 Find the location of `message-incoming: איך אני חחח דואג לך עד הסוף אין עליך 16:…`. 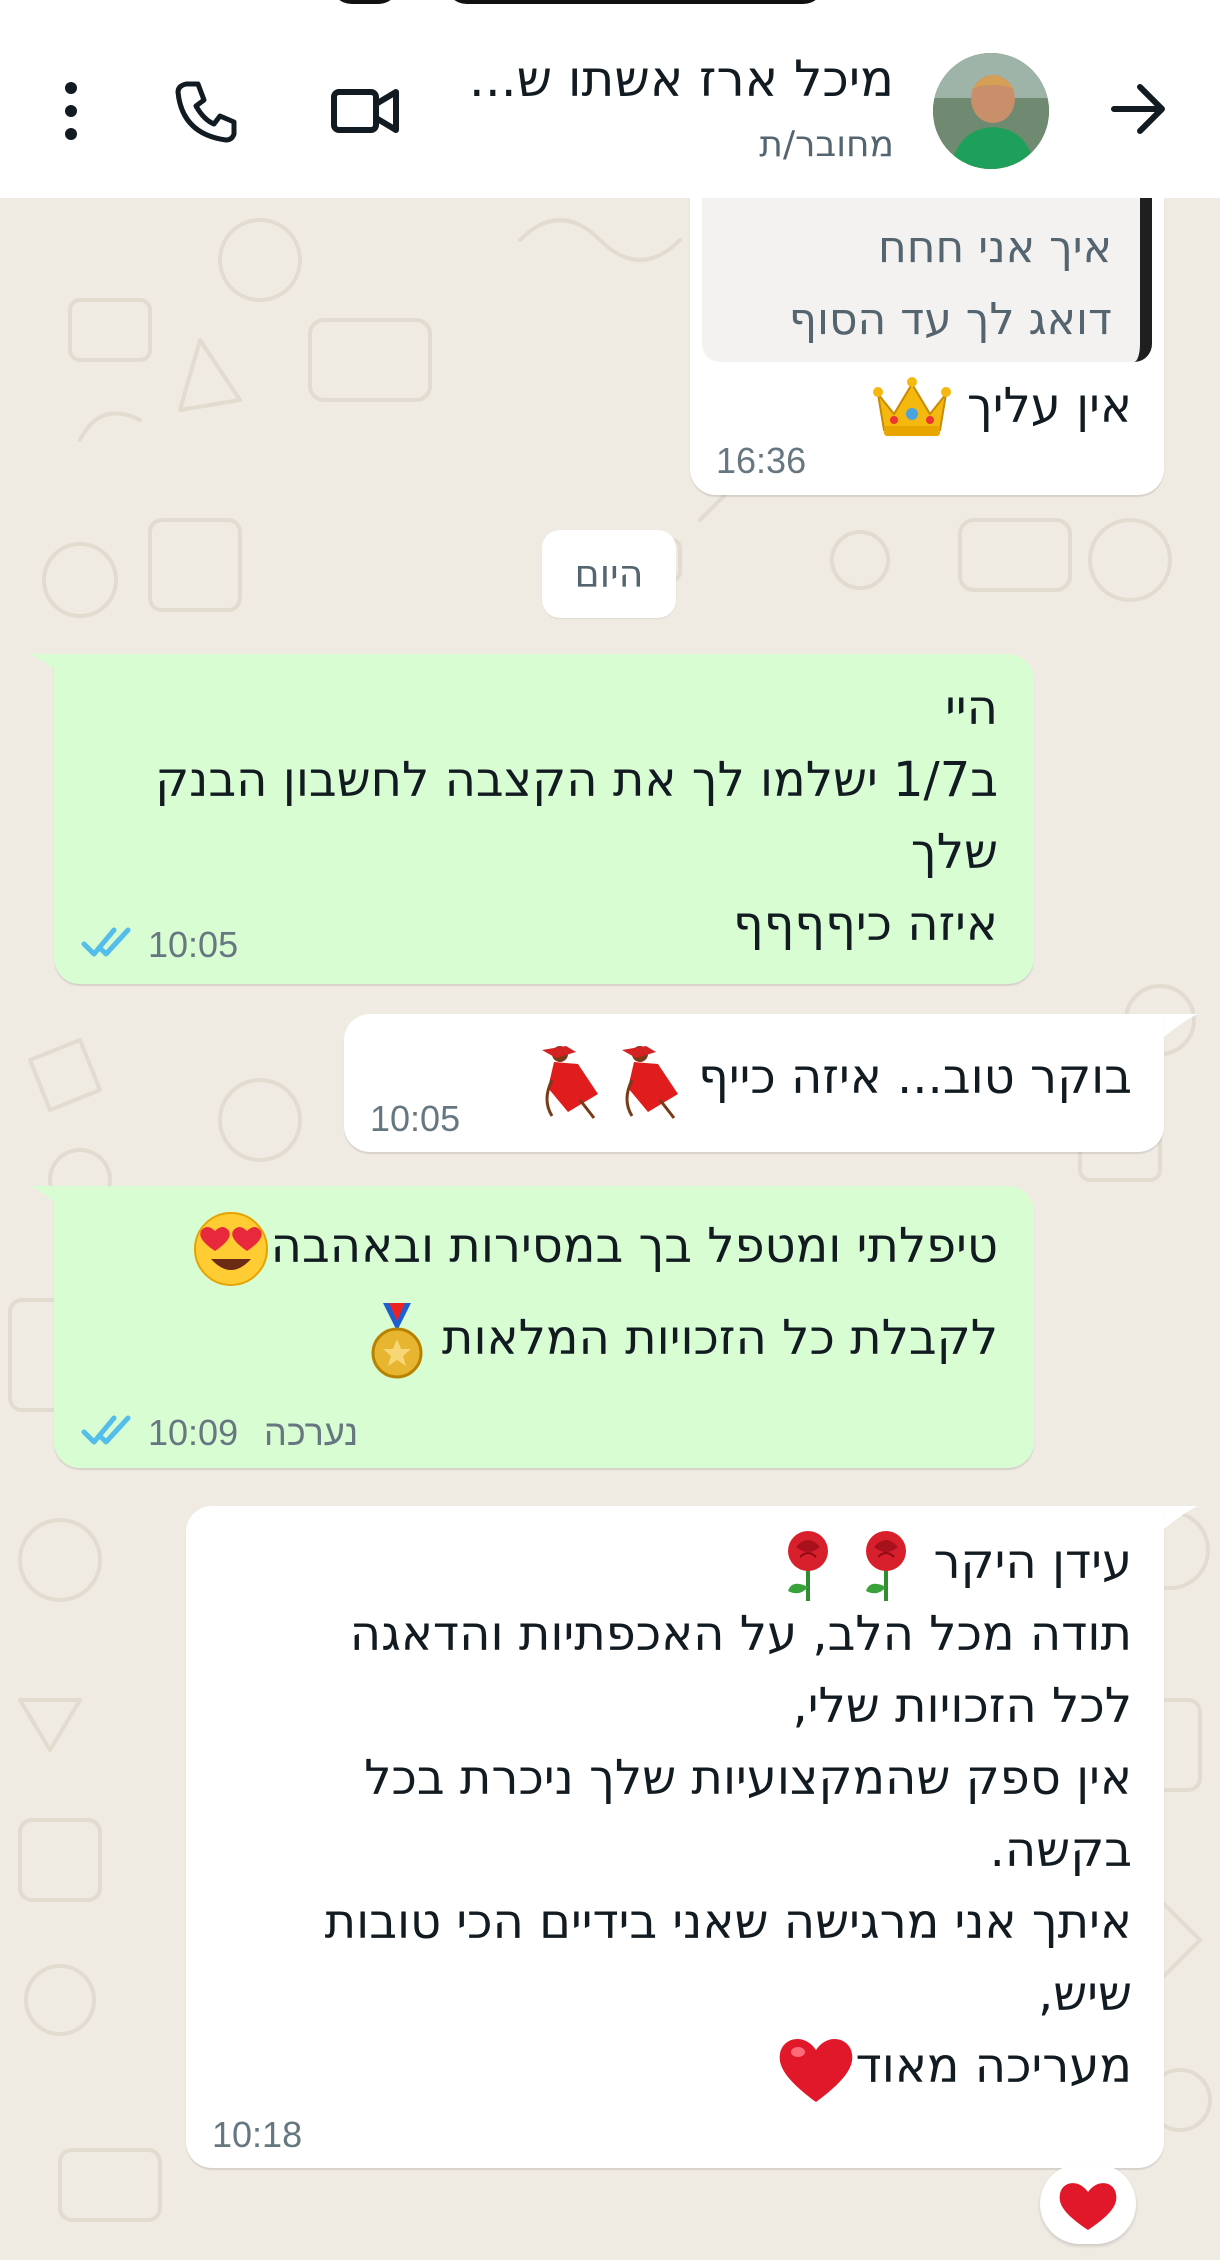

message-incoming: איך אני חחח דואג לך עד הסוף אין עליך 16:… is located at coordinates (927, 332).